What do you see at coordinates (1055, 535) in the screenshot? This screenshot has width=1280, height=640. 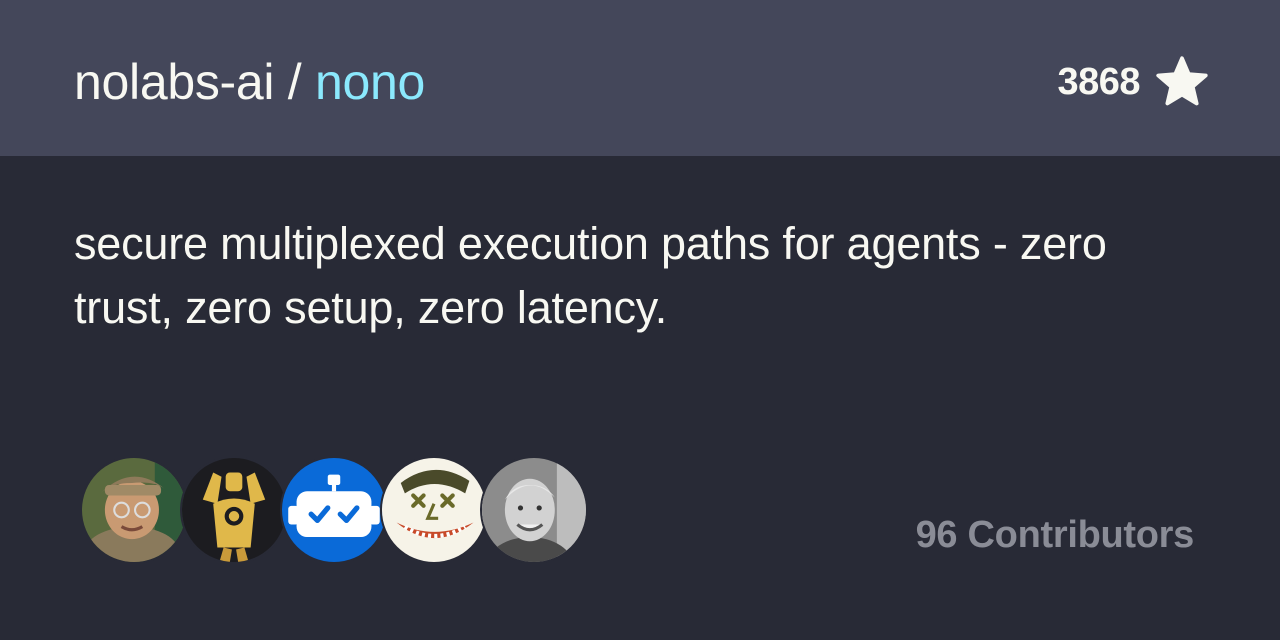 I see `contributors-count: 96 Contributors` at bounding box center [1055, 535].